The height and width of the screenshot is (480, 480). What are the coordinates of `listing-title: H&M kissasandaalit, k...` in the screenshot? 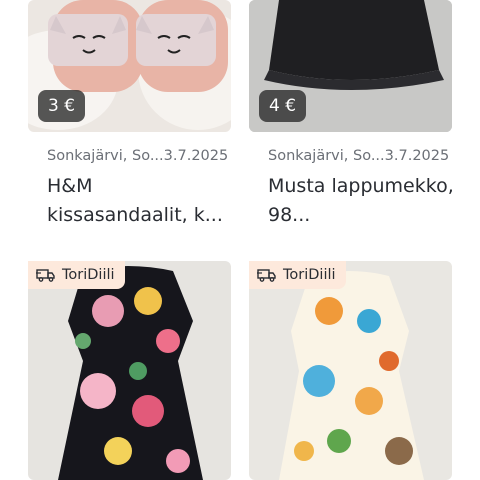 It's located at (142, 201).